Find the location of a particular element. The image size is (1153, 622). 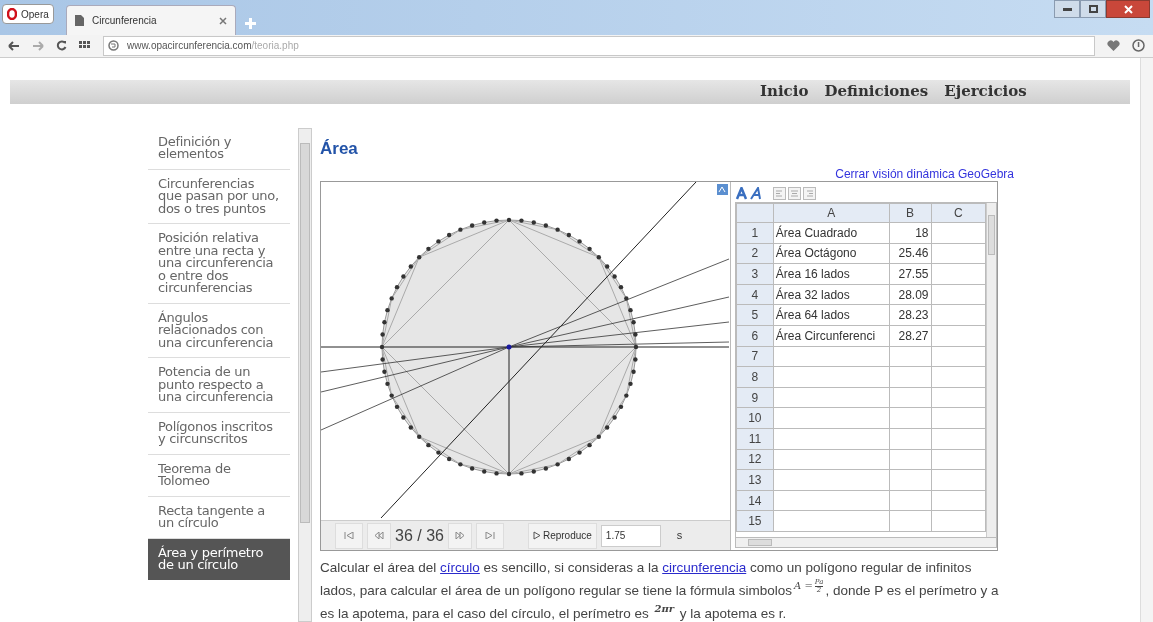

globe-icon is located at coordinates (113, 46).